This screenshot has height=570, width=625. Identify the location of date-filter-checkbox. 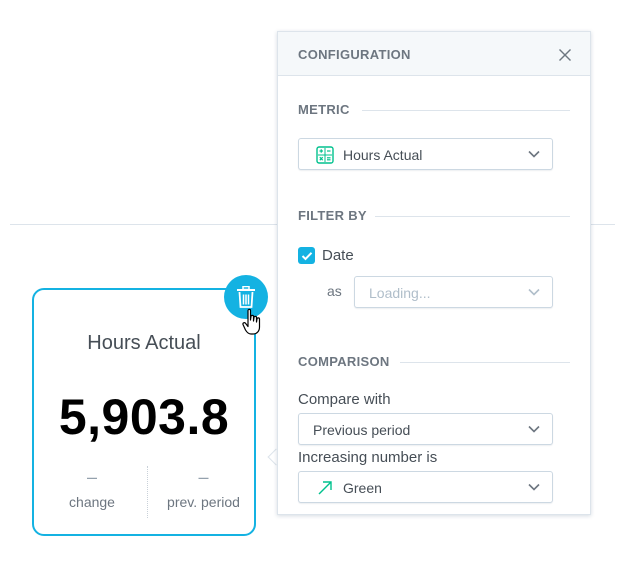
(306, 255).